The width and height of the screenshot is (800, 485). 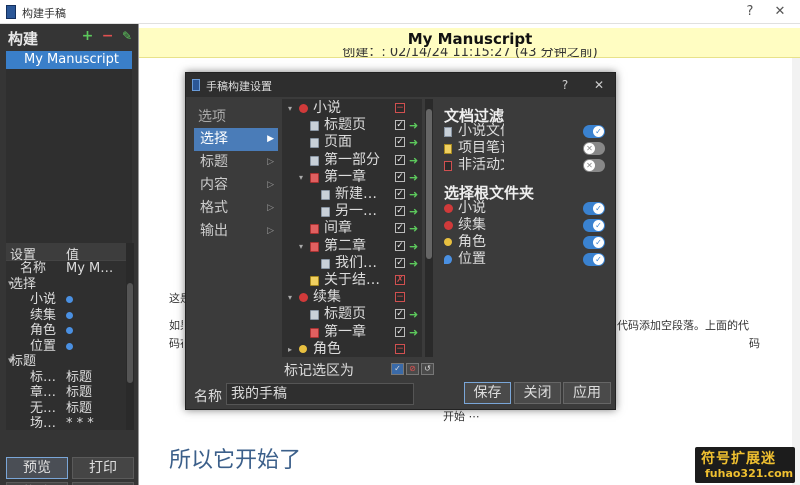 What do you see at coordinates (66, 409) in the screenshot?
I see `settings-row: 无… 标题` at bounding box center [66, 409].